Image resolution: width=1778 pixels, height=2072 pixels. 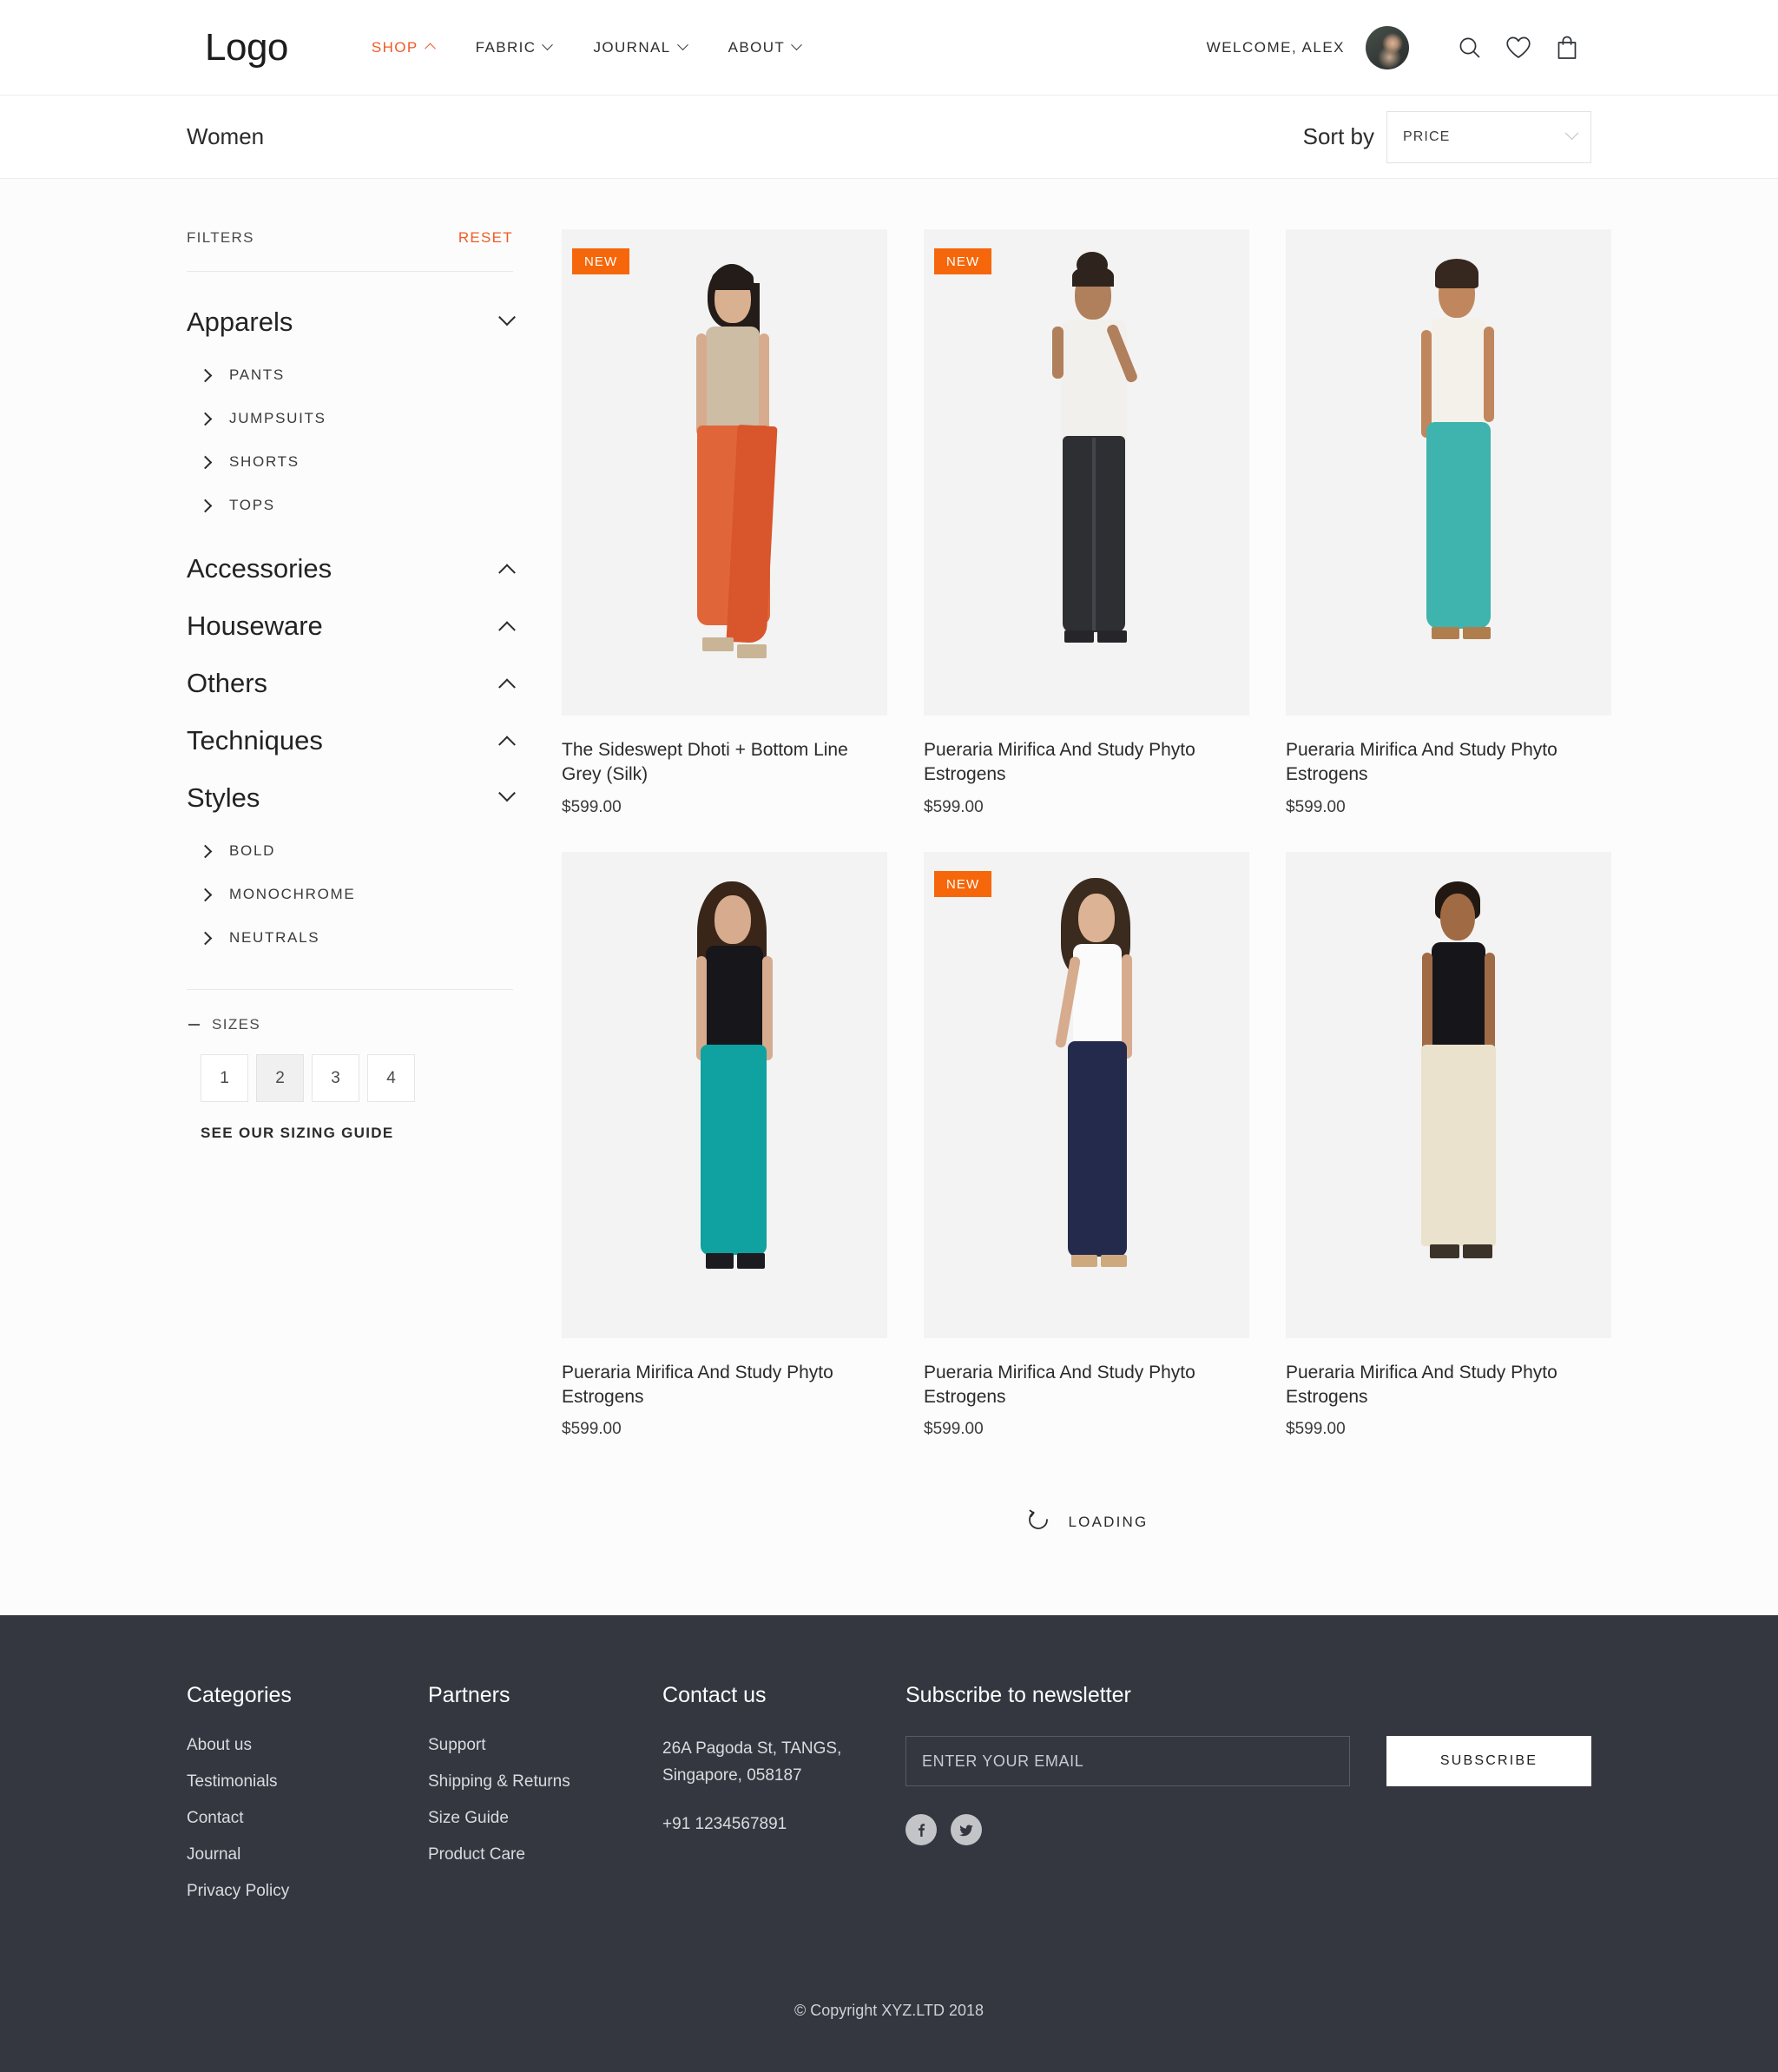 I want to click on size-option-4: 4, so click(x=391, y=1078).